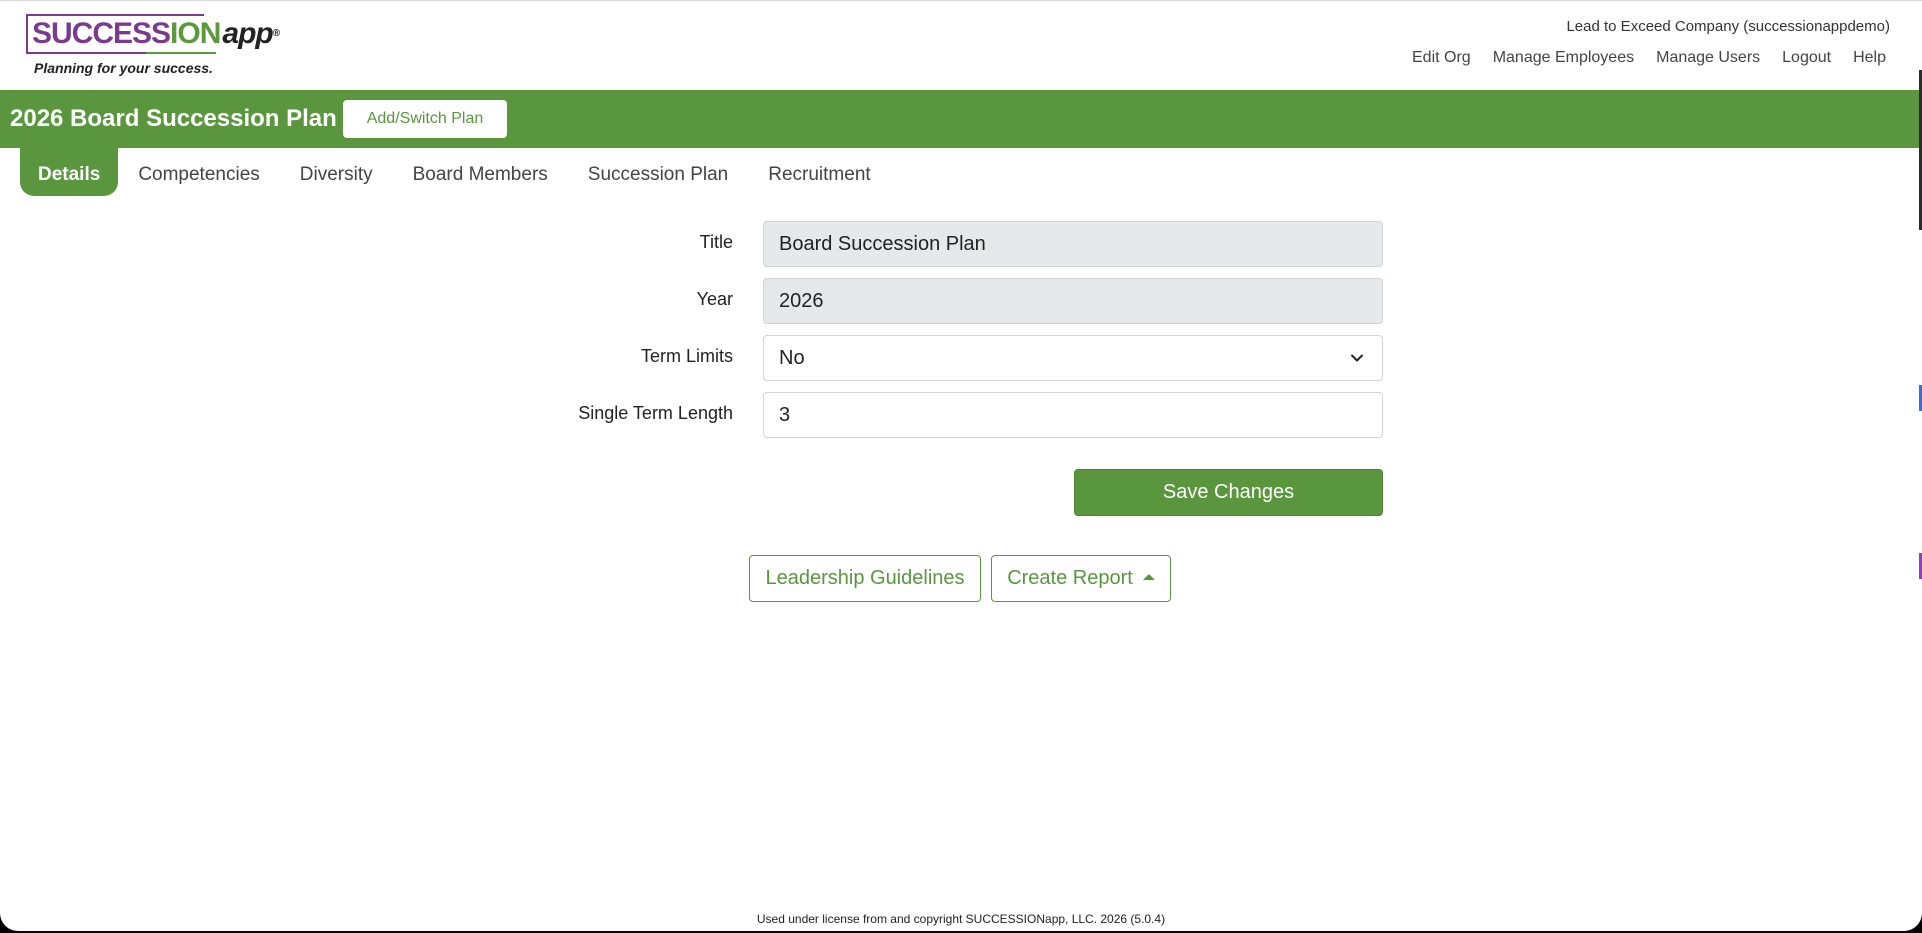 The width and height of the screenshot is (1922, 933). What do you see at coordinates (480, 172) in the screenshot?
I see `tab-board-members: Board Members` at bounding box center [480, 172].